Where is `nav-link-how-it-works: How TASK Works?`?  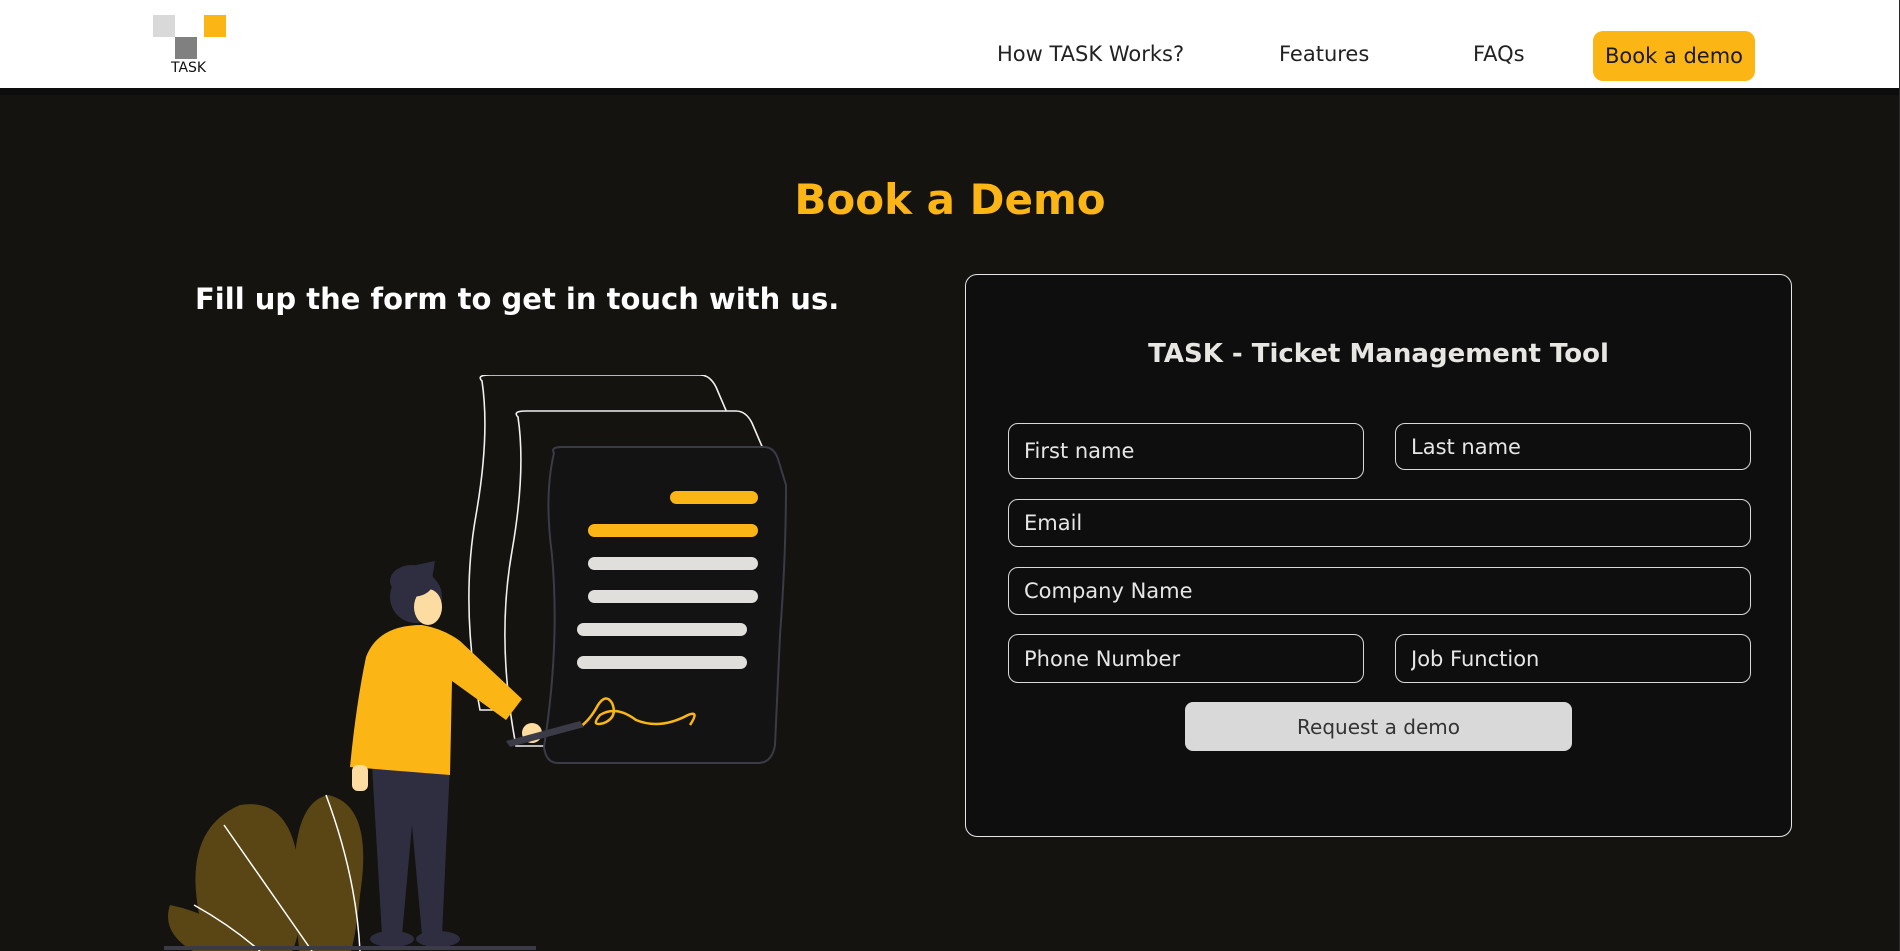 nav-link-how-it-works: How TASK Works? is located at coordinates (1090, 54).